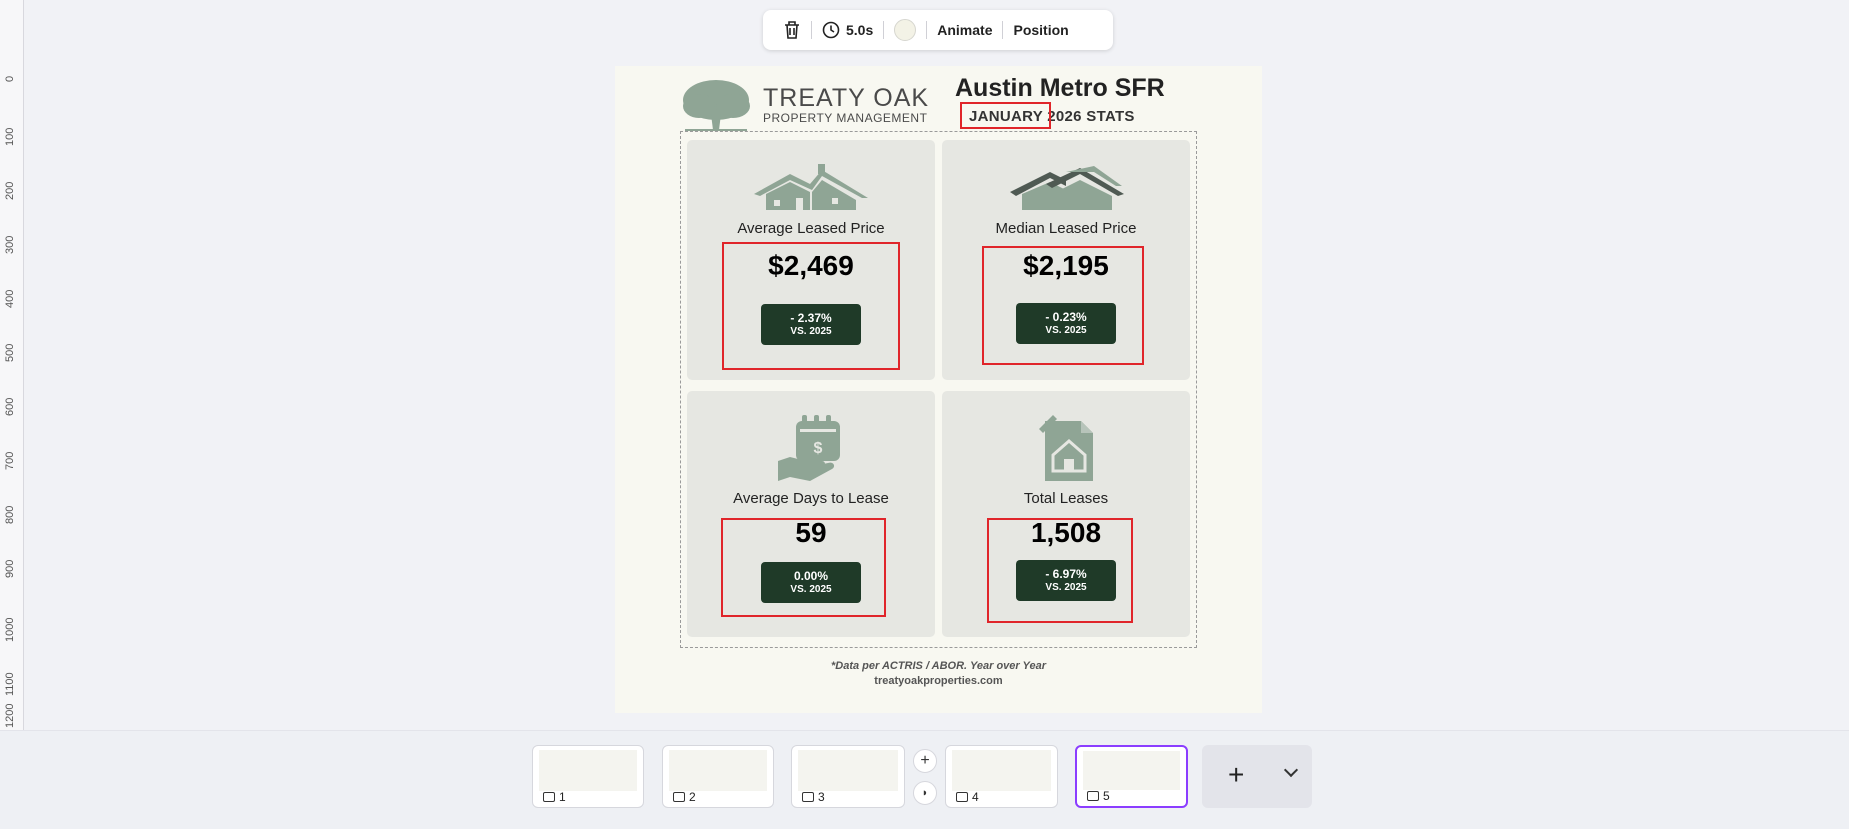  I want to click on footer-url: treatyoakproperties.com, so click(938, 681).